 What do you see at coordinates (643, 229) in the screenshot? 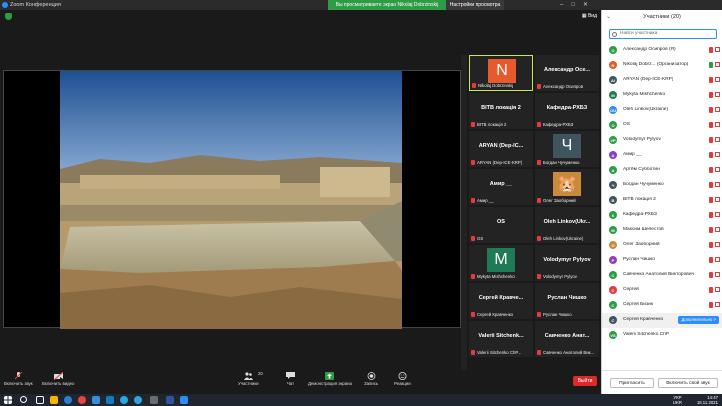
I see `participant-name: Максим Шелестов` at bounding box center [643, 229].